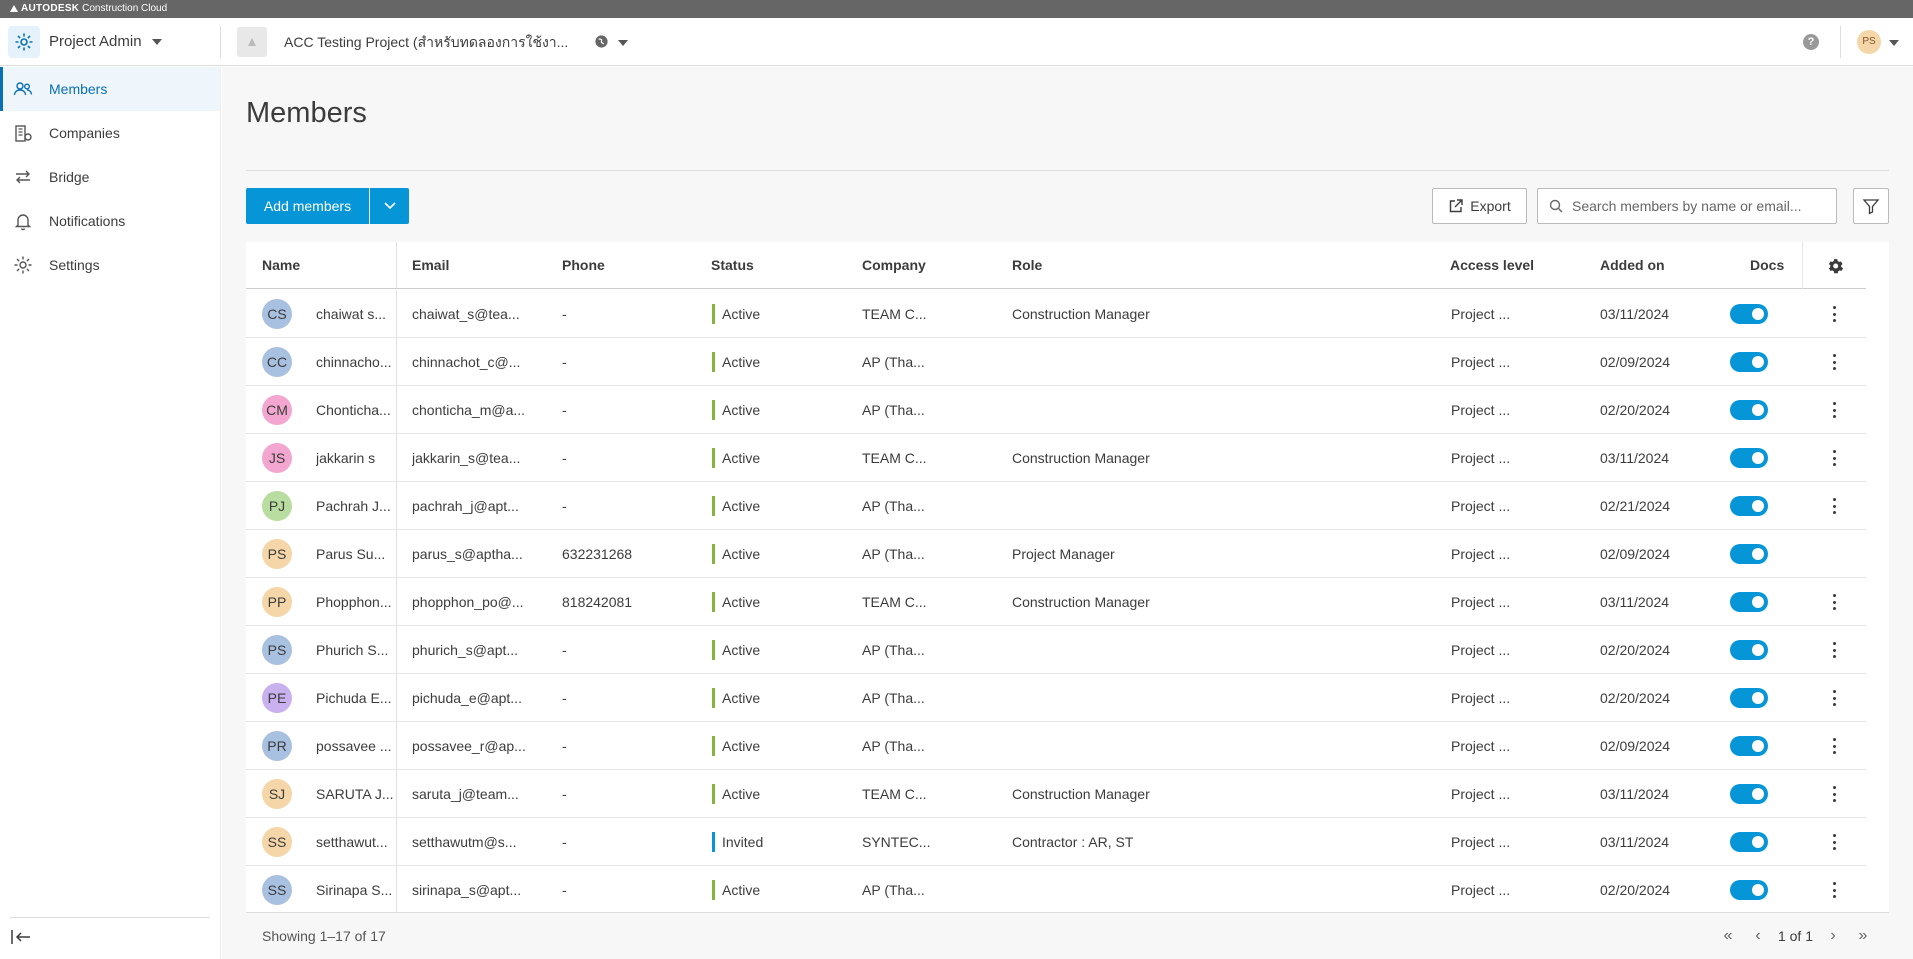 The height and width of the screenshot is (959, 1913). What do you see at coordinates (24, 42) in the screenshot?
I see `project-admin-gear-icon` at bounding box center [24, 42].